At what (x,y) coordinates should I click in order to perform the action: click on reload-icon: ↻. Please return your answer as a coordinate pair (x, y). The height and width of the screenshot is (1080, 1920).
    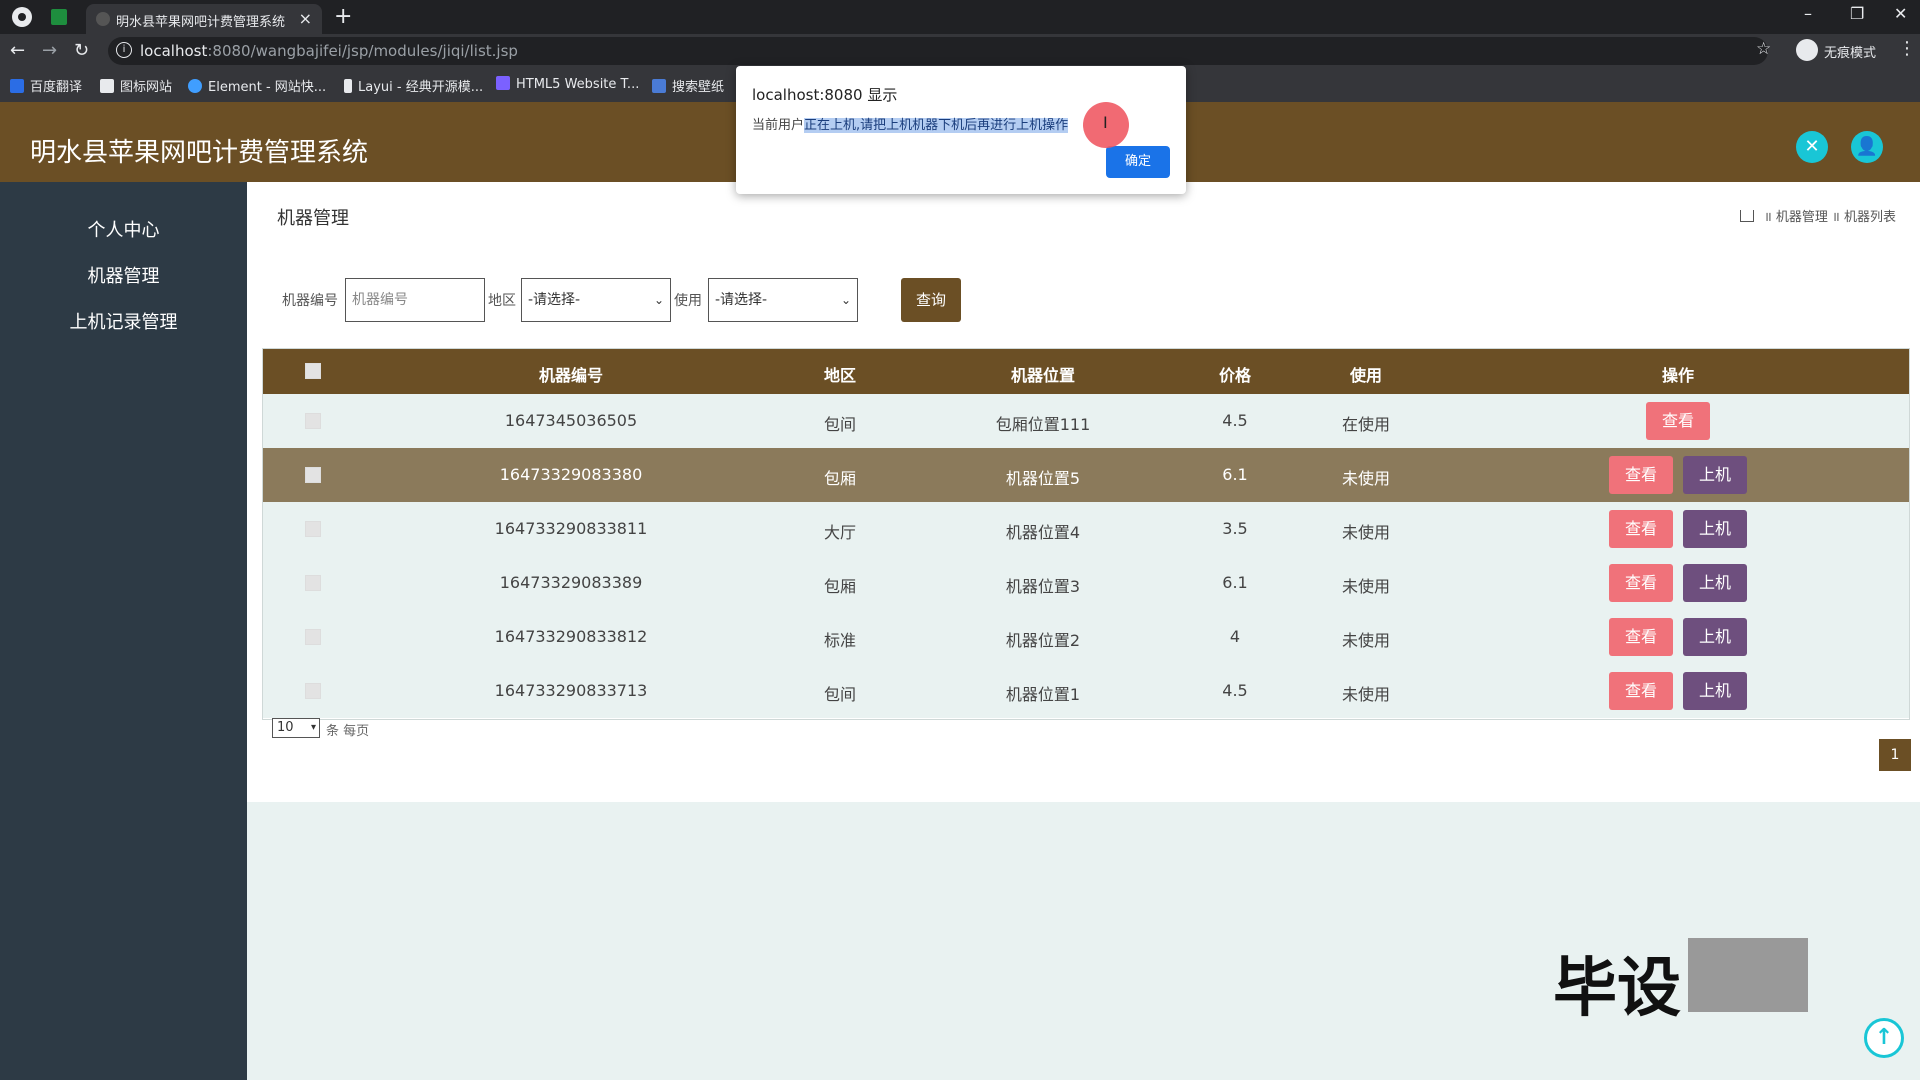
    Looking at the image, I should click on (81, 50).